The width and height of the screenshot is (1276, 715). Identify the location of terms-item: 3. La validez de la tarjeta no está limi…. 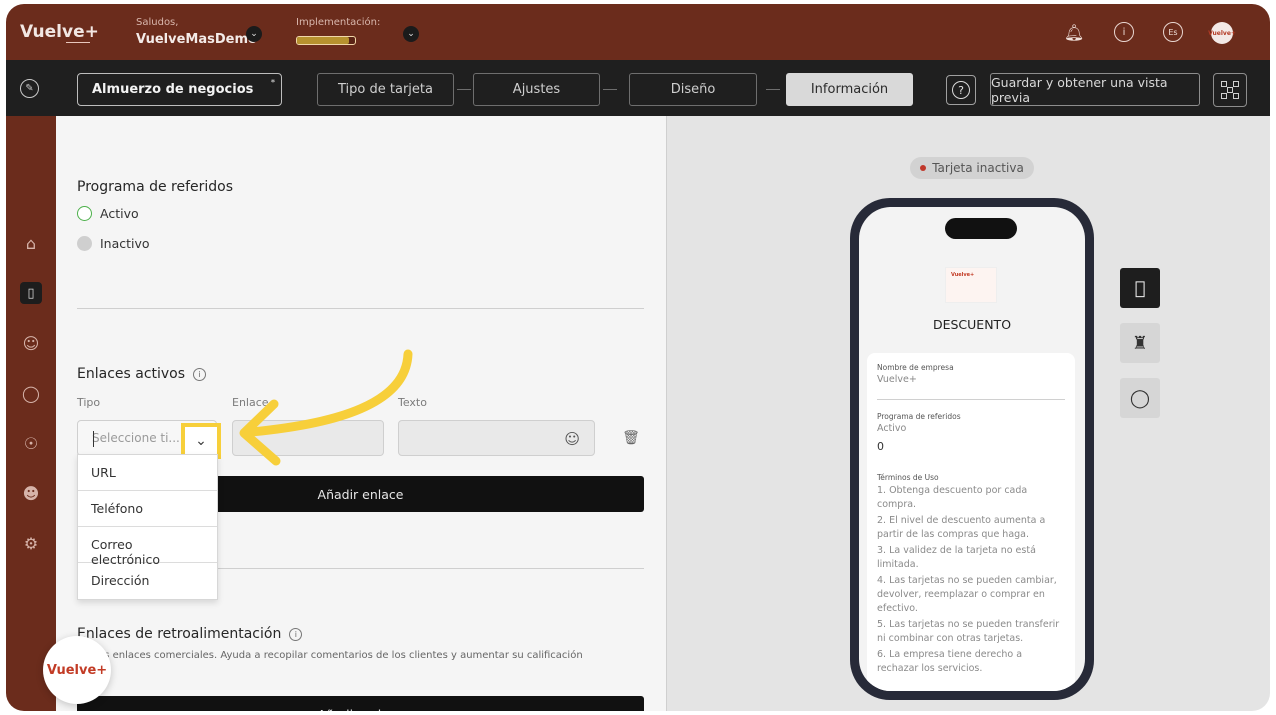
(956, 557).